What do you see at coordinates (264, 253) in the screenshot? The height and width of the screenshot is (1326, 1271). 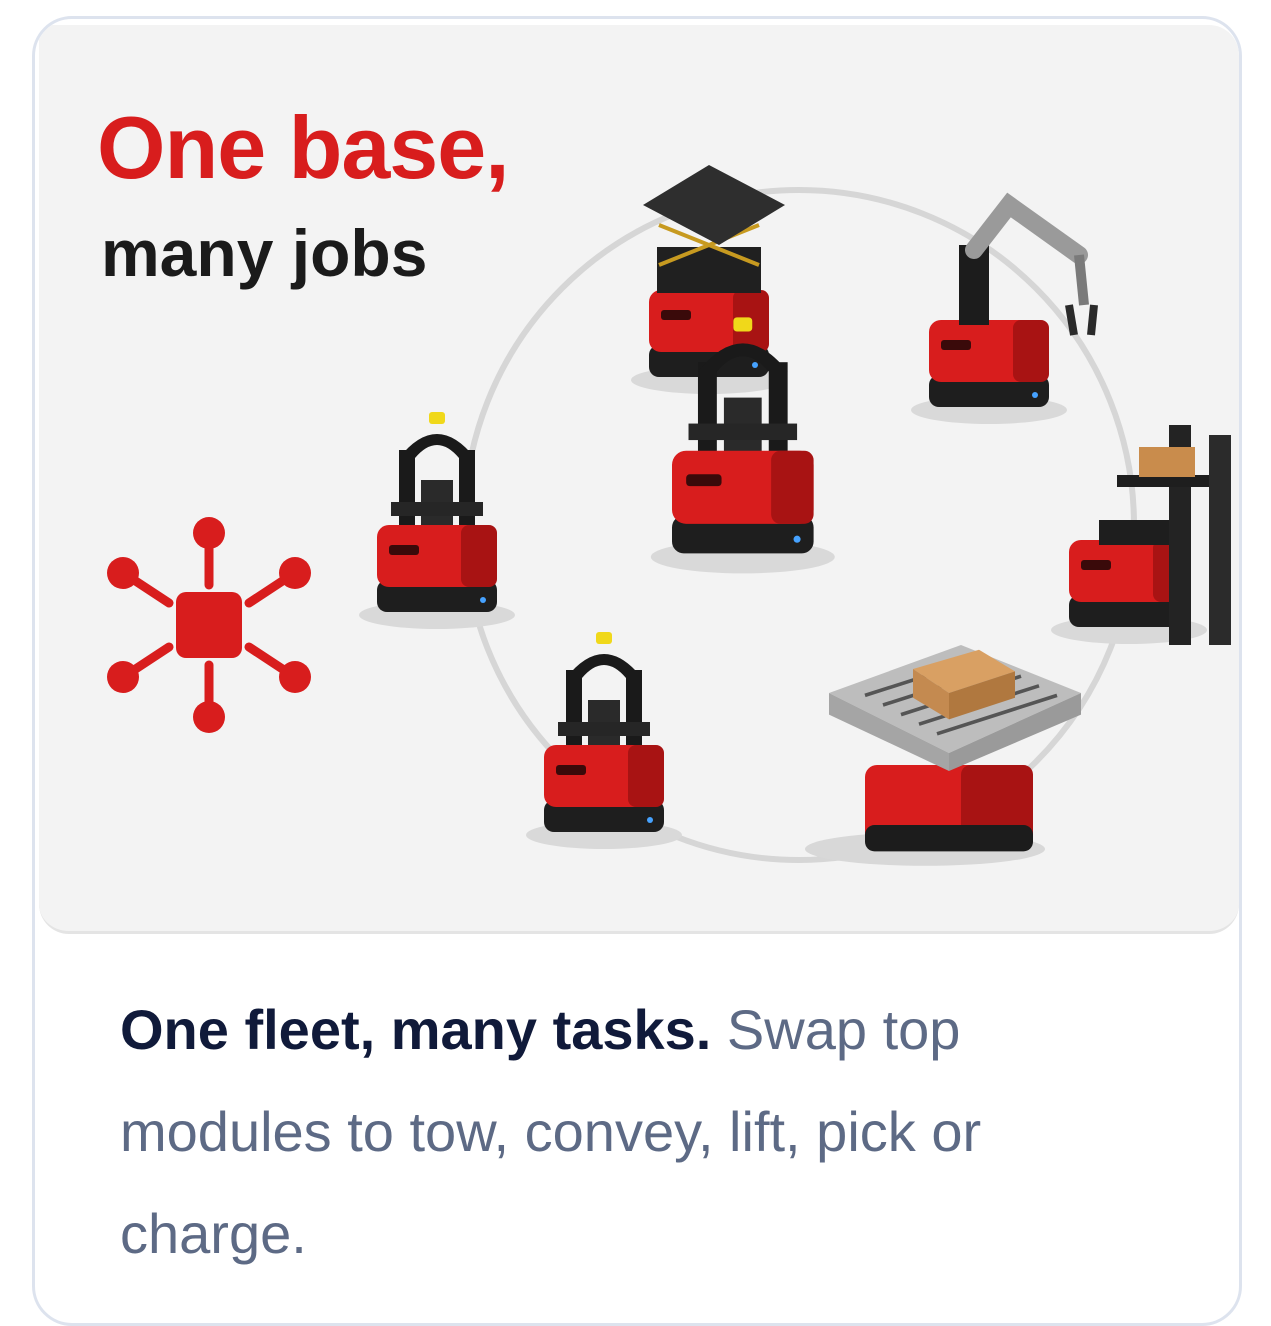 I see `image-subhead: many jobs` at bounding box center [264, 253].